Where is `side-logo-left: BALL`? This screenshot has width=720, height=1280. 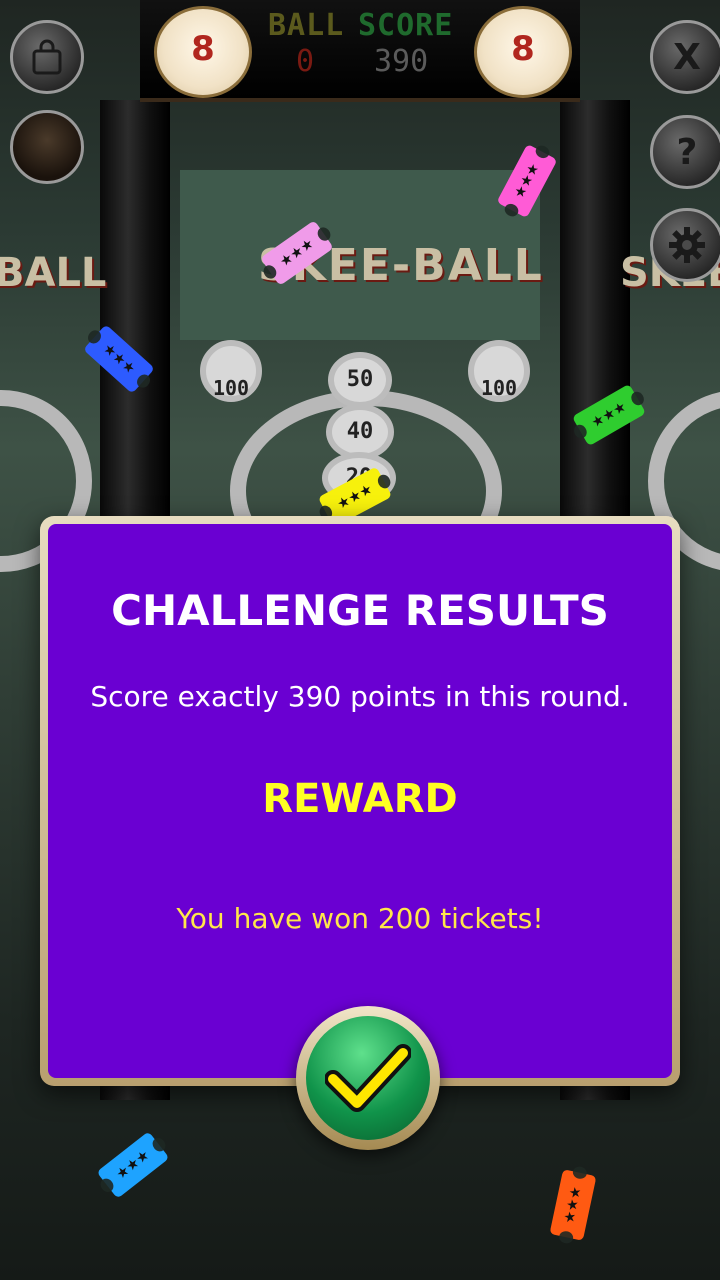
side-logo-left: BALL is located at coordinates (53, 273).